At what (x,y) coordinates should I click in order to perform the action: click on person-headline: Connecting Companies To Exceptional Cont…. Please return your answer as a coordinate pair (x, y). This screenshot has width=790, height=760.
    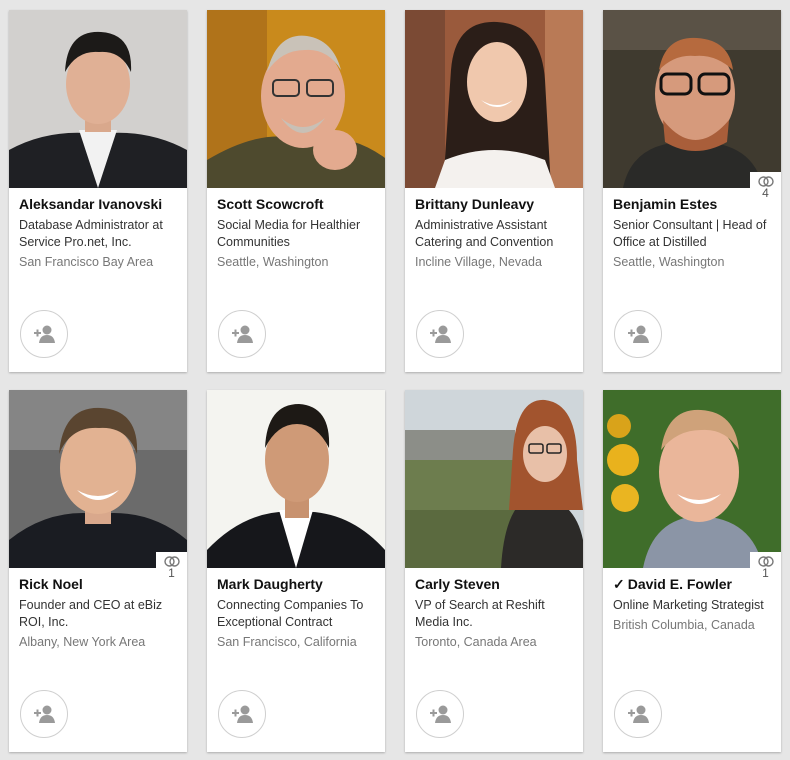
    Looking at the image, I should click on (290, 613).